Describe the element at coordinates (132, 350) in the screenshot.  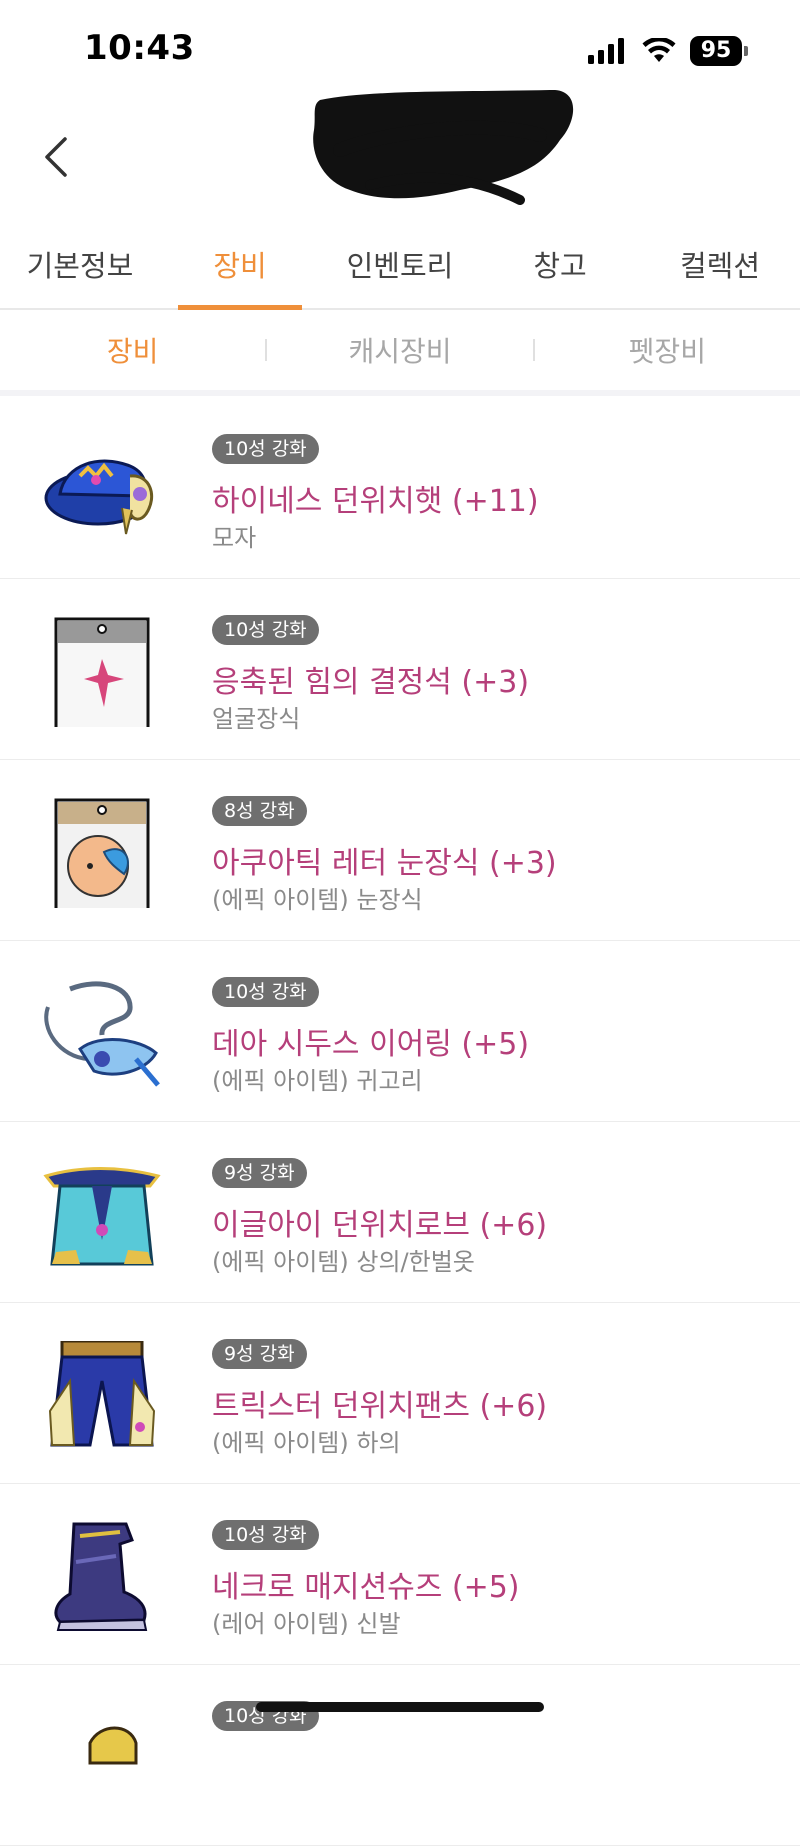
I see `subtab-equipment: 장비` at that location.